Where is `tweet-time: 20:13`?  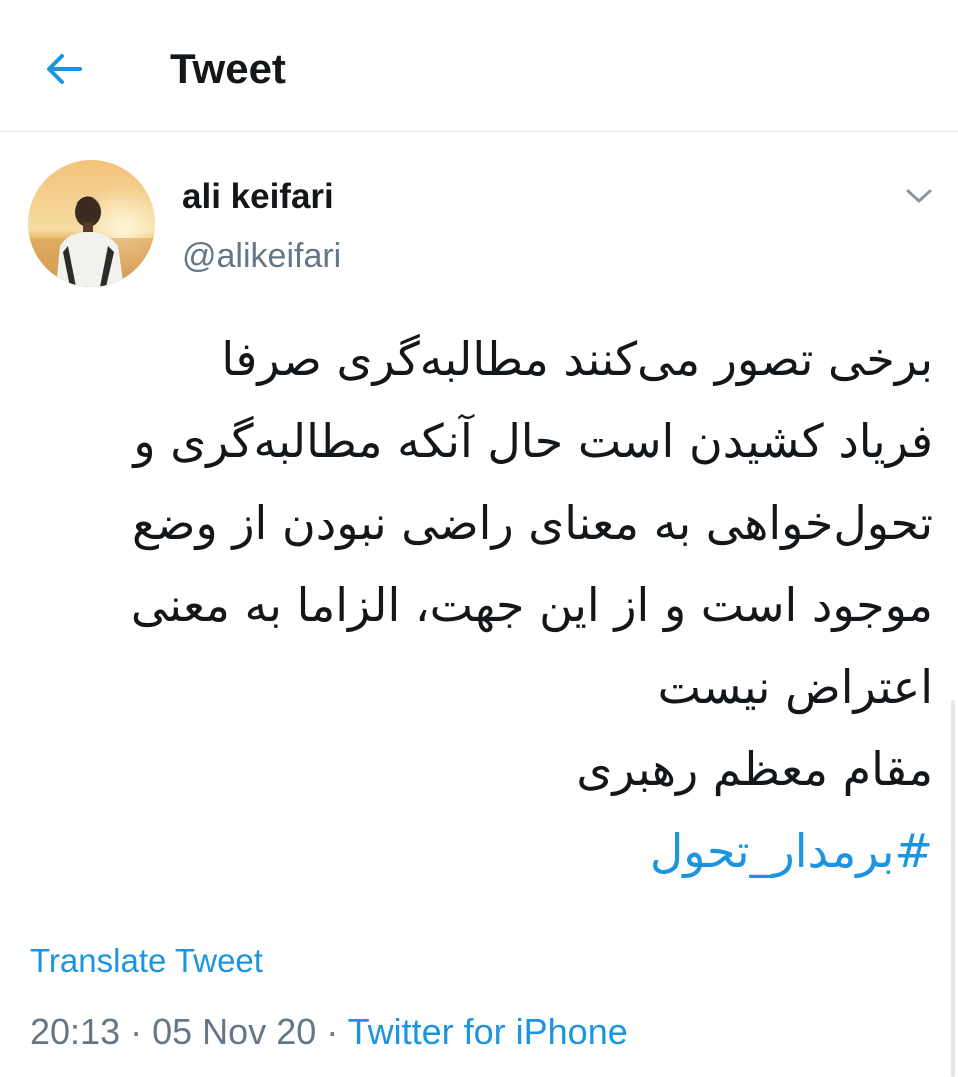 tweet-time: 20:13 is located at coordinates (75, 1031).